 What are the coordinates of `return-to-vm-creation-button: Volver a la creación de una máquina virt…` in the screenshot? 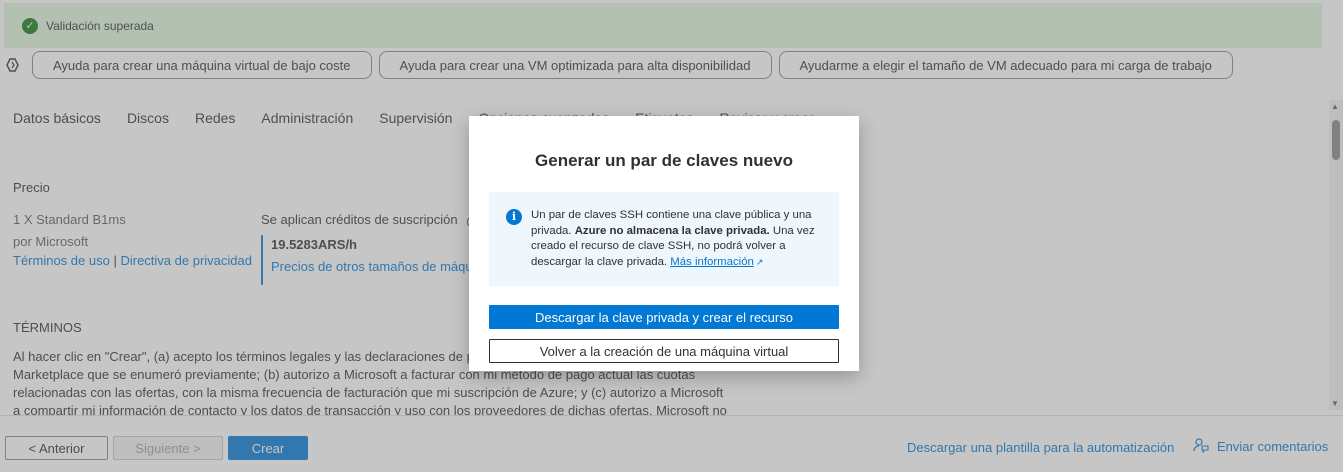 It's located at (664, 351).